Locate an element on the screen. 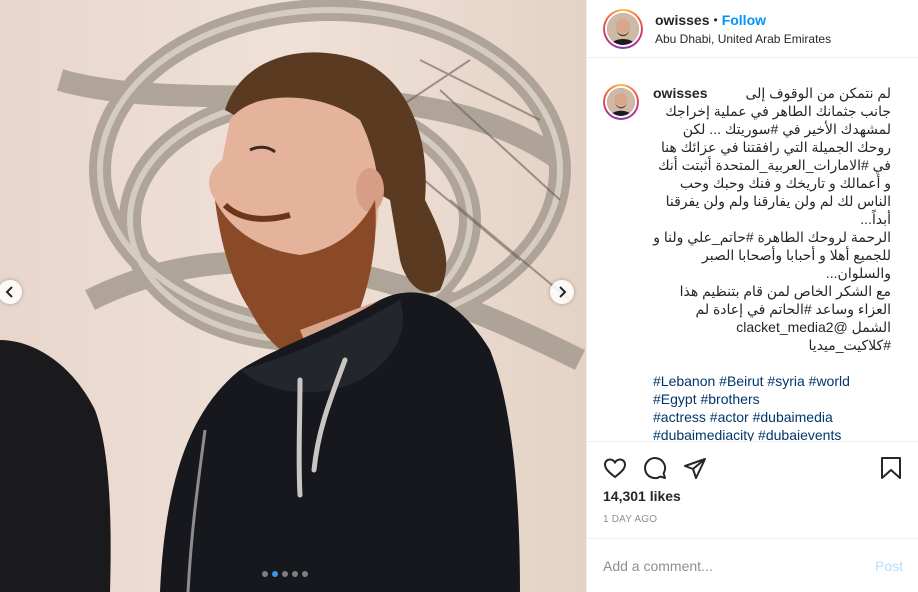 Image resolution: width=918 pixels, height=592 pixels. like-button is located at coordinates (615, 468).